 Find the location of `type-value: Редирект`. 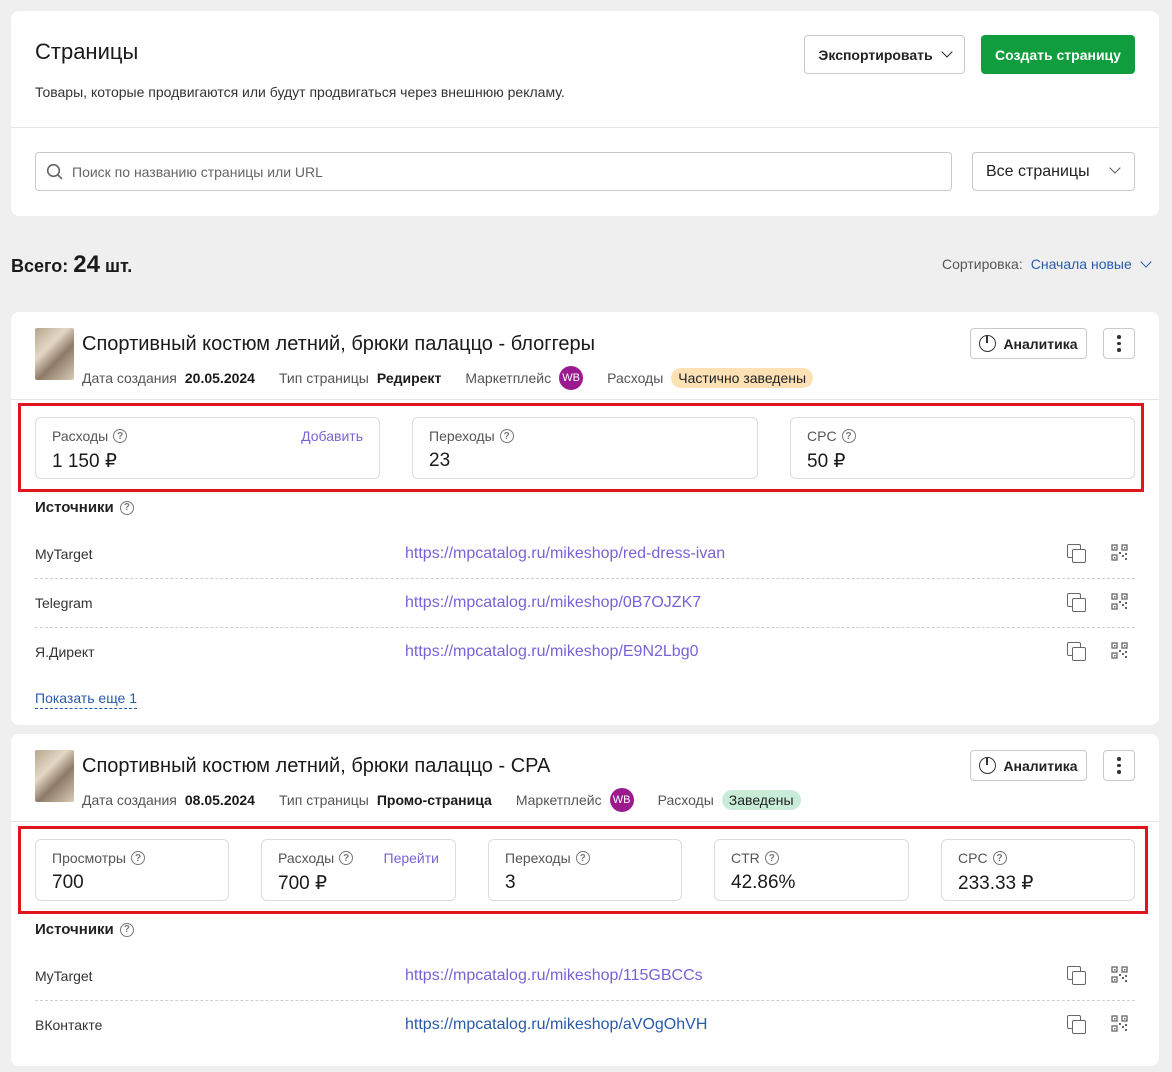

type-value: Редирект is located at coordinates (409, 378).